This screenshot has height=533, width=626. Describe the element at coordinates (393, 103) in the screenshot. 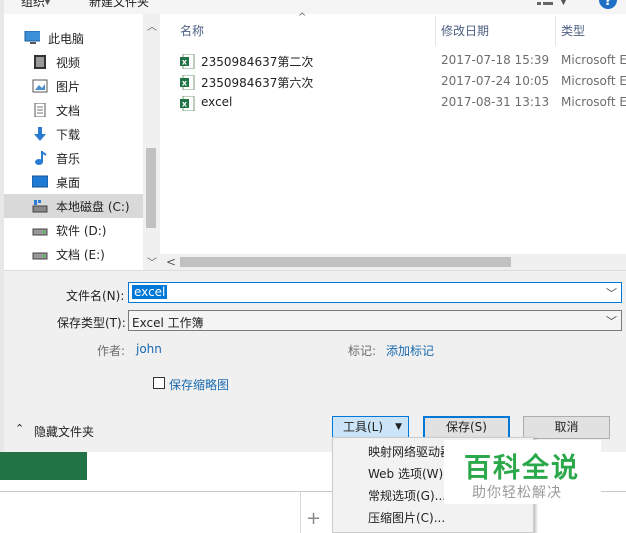

I see `file-row: x excel 2017-08-31 13:13 Microsoft E` at that location.